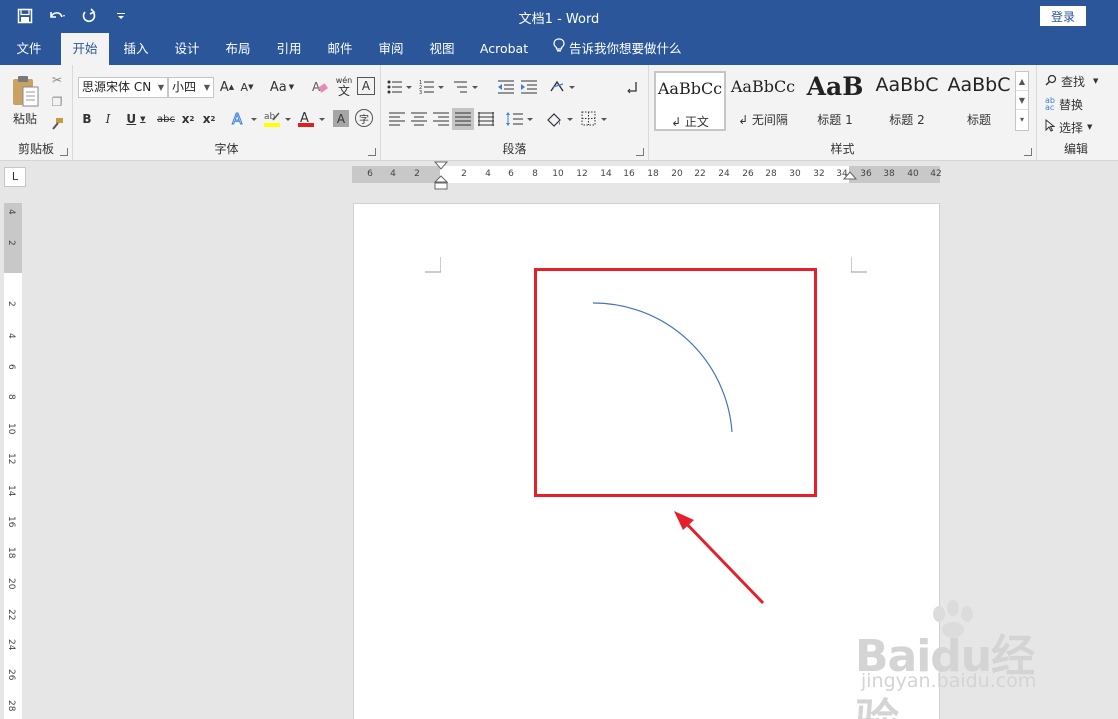 The height and width of the screenshot is (719, 1118). I want to click on highlight-box, so click(675, 382).